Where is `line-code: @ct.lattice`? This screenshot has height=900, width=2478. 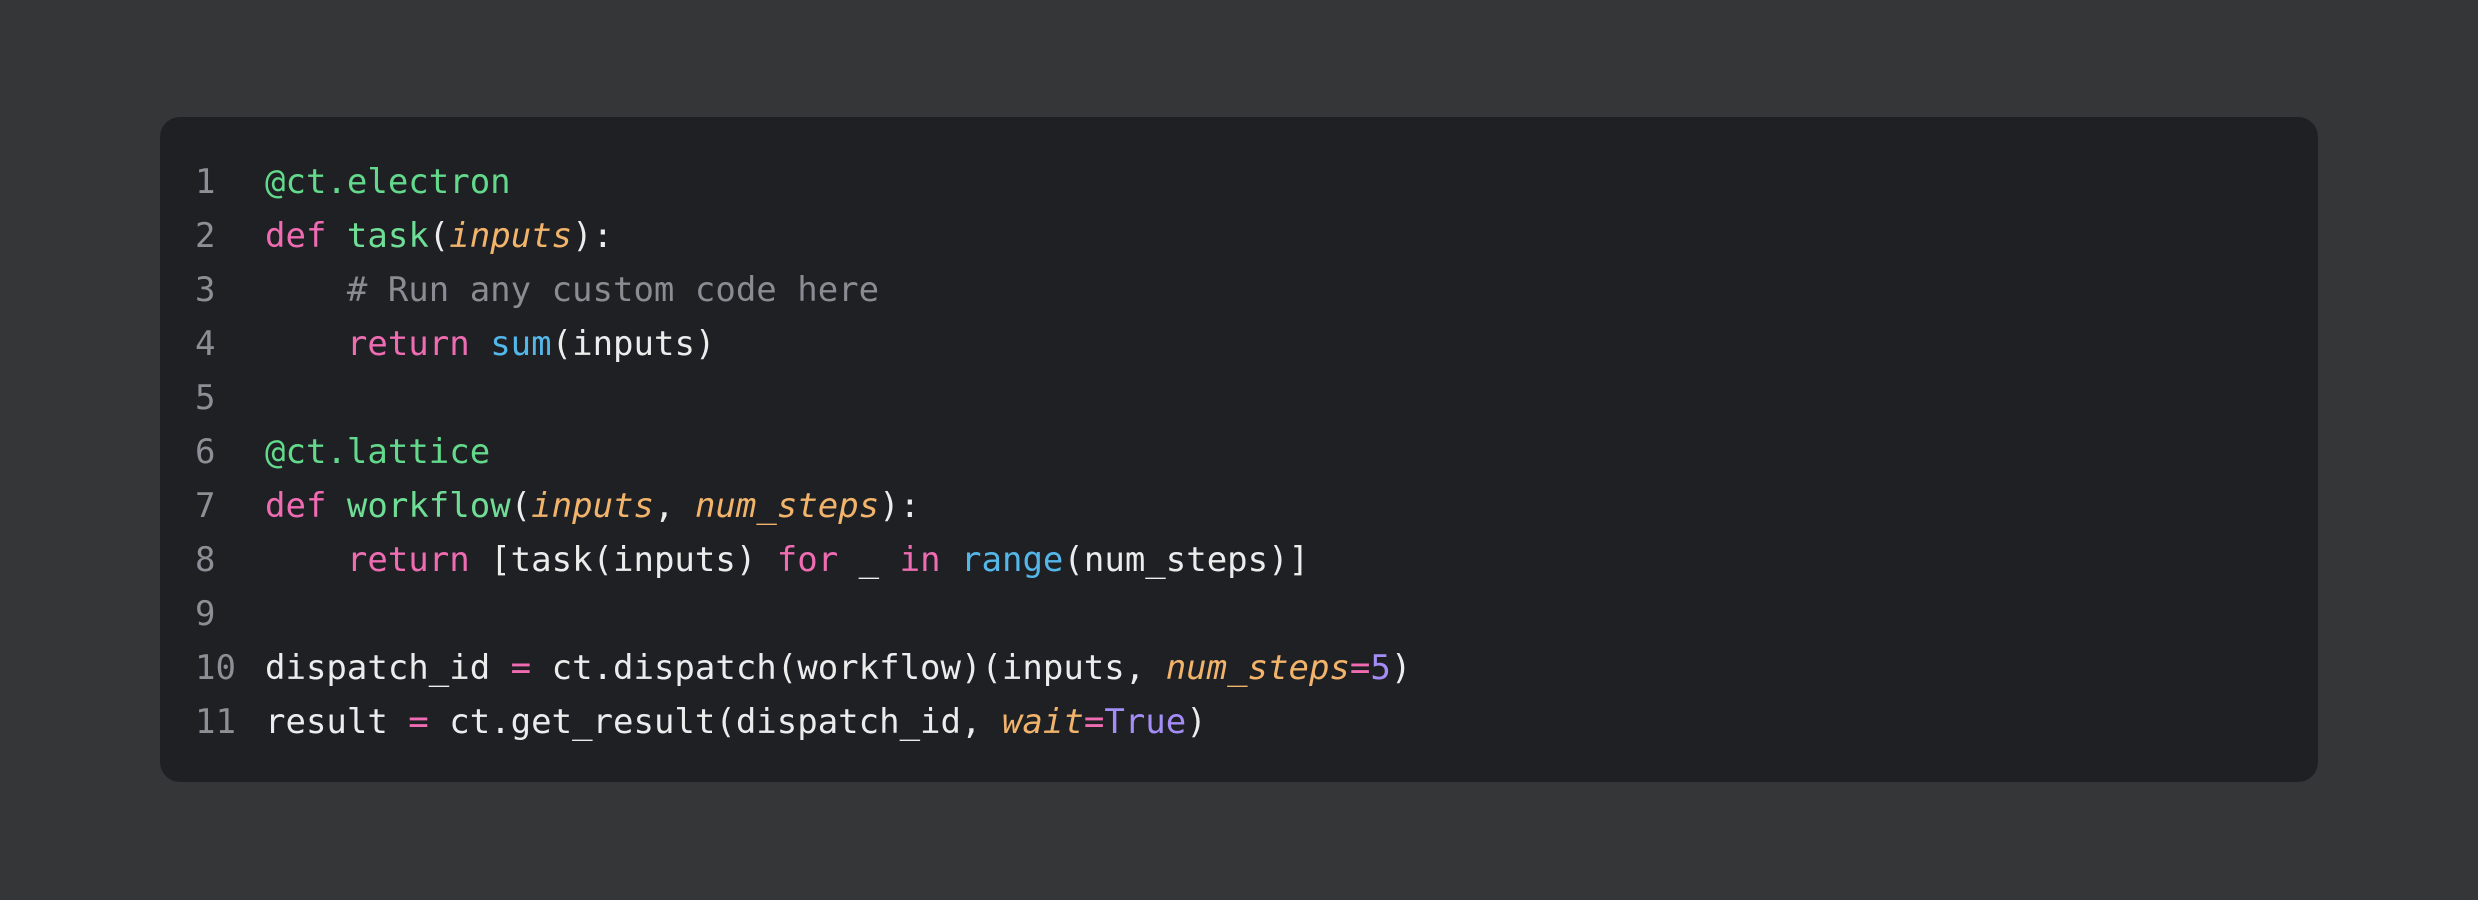 line-code: @ct.lattice is located at coordinates (377, 452).